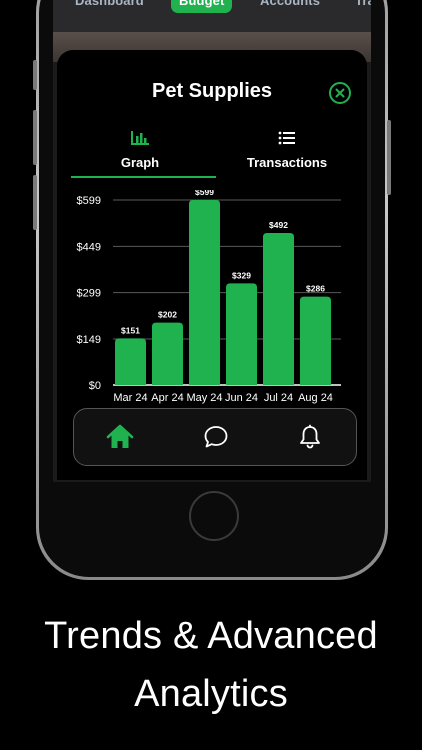  Describe the element at coordinates (286, 138) in the screenshot. I see `list-icon` at that location.